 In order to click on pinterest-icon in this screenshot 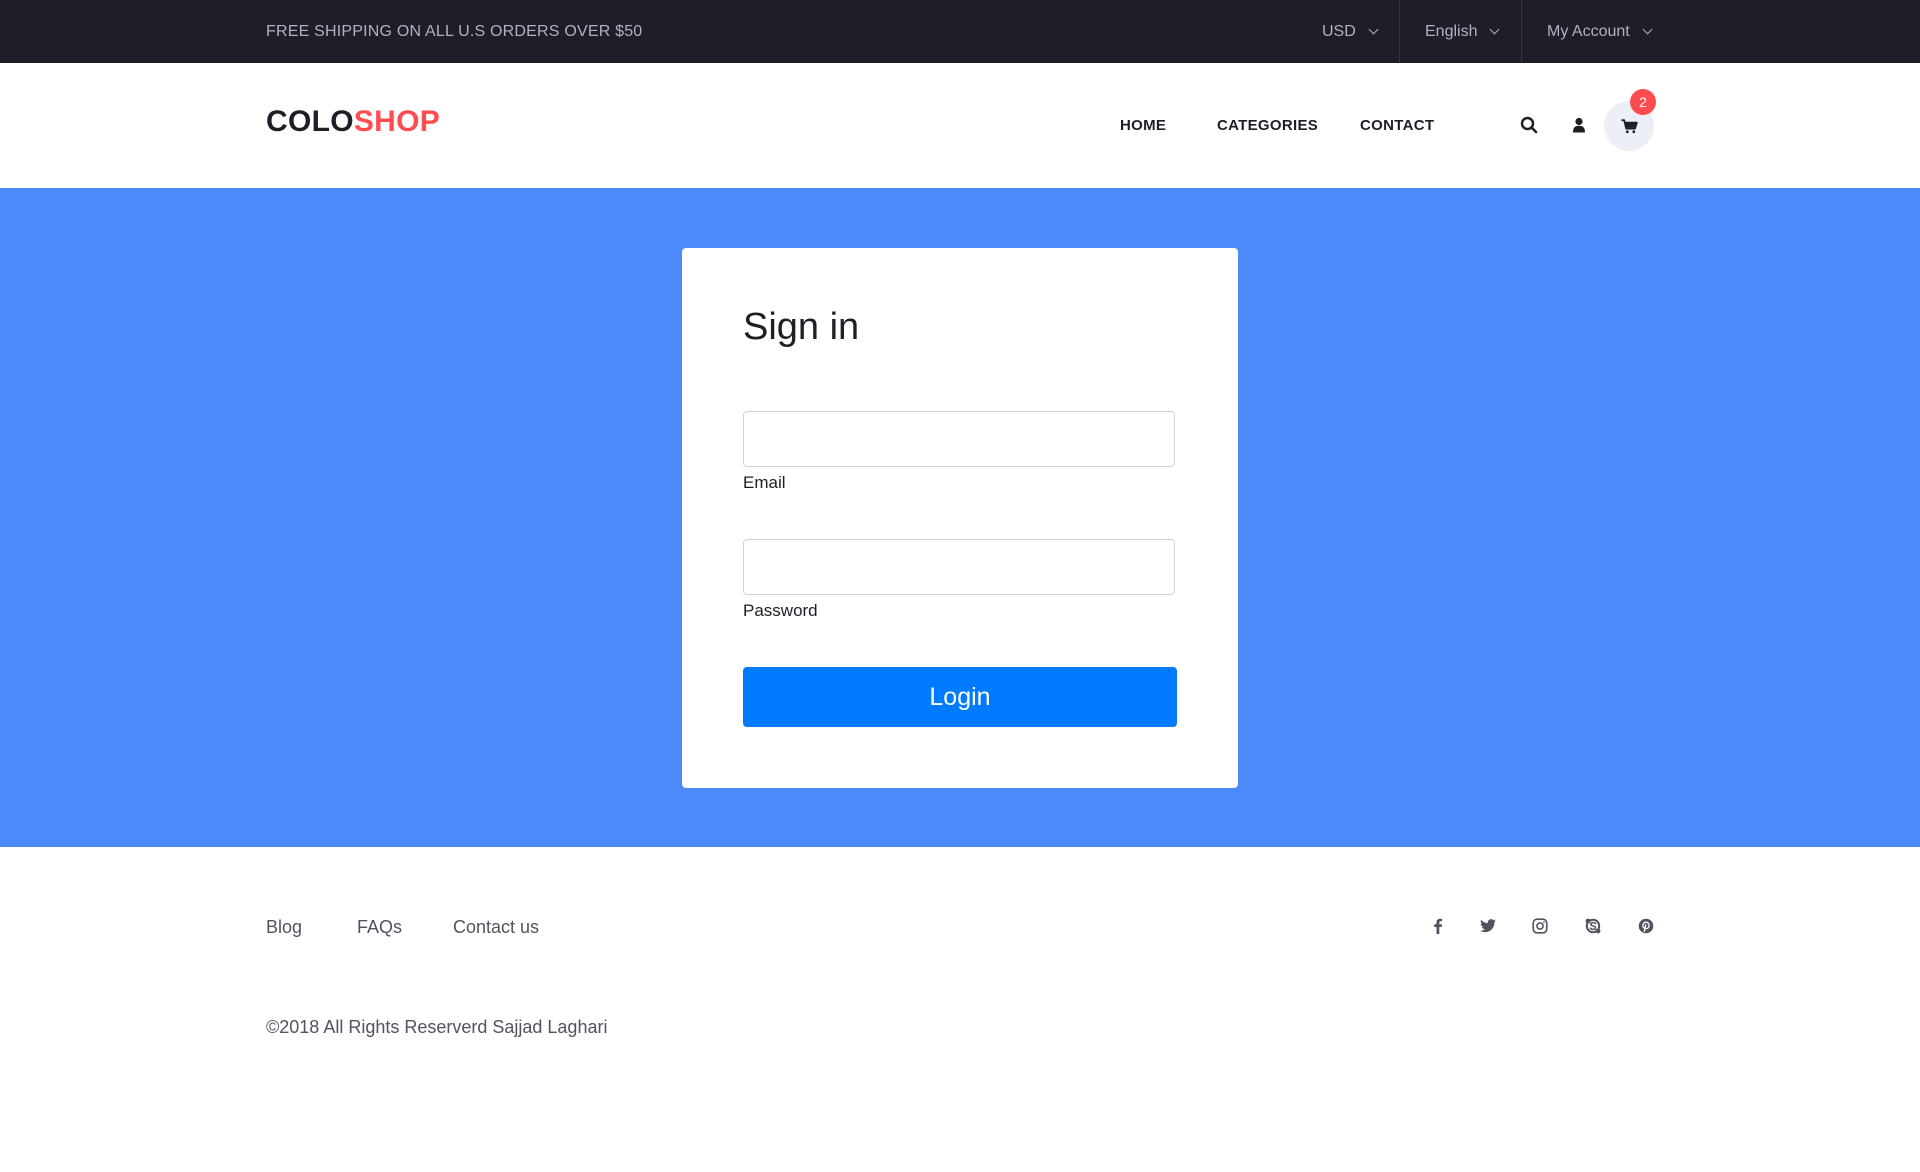, I will do `click(1646, 926)`.